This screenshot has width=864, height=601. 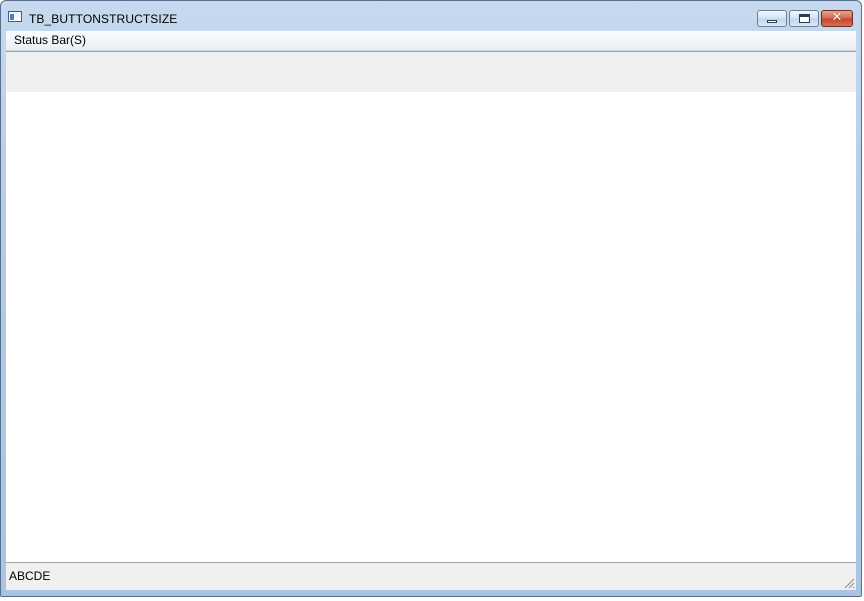 I want to click on maximize-icon, so click(x=804, y=18).